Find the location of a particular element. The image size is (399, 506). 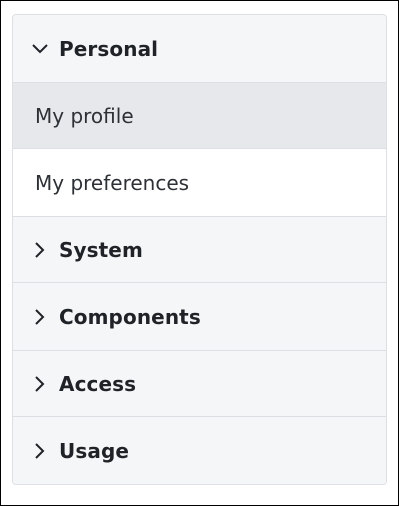

chevron-down-icon is located at coordinates (40, 49).